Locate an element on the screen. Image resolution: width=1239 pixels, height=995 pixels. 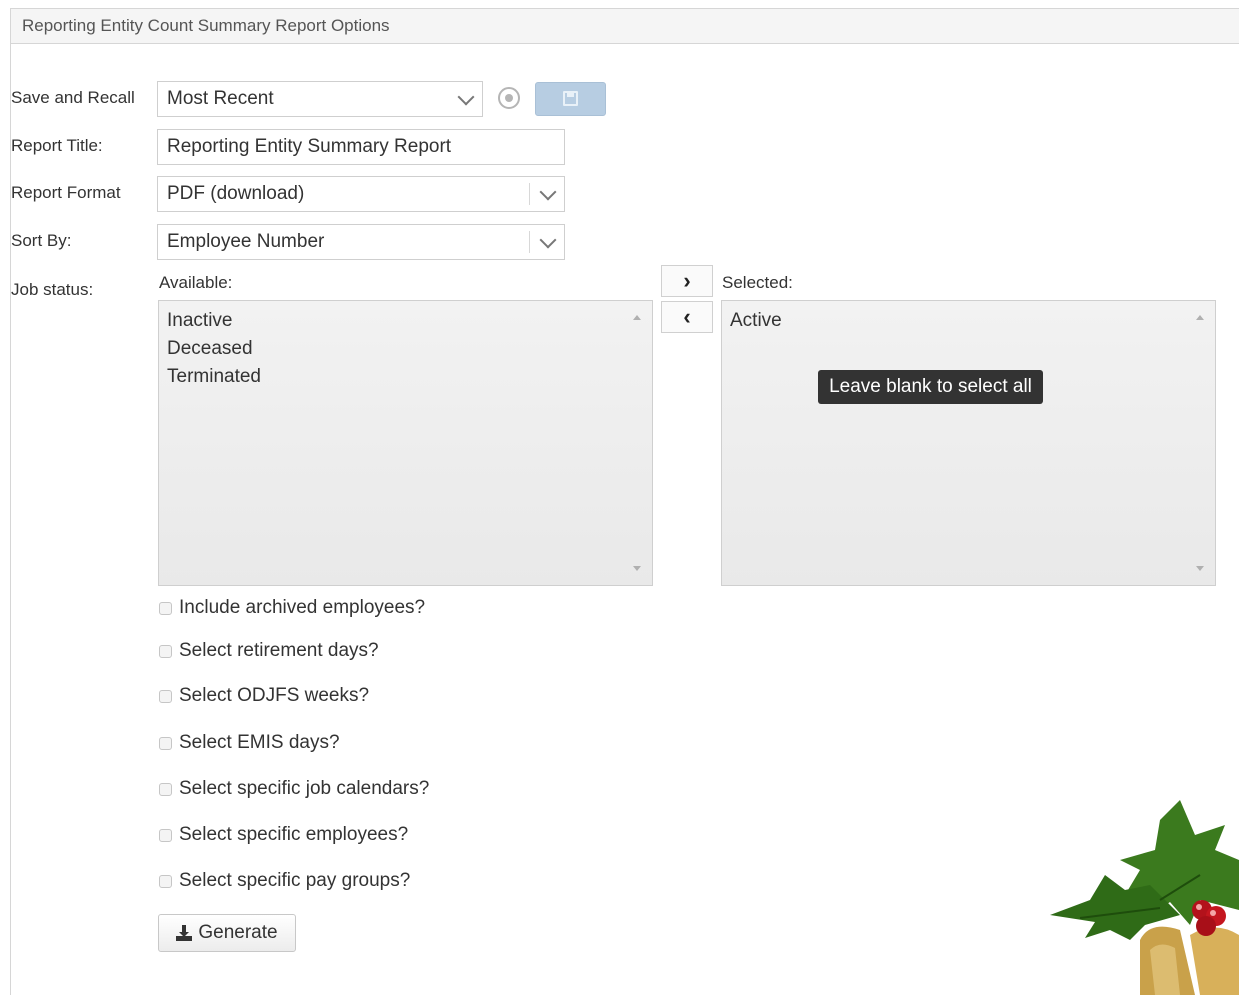
generate-button: Generate is located at coordinates (227, 933).